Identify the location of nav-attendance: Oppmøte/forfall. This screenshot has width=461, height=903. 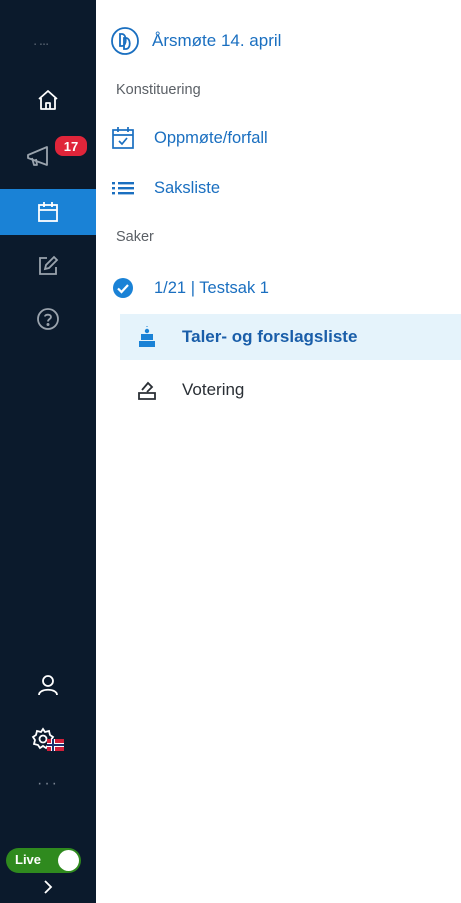
(189, 138).